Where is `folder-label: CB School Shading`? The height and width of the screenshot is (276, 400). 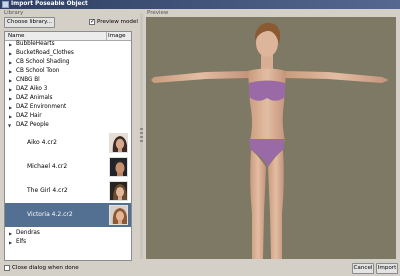
folder-label: CB School Shading is located at coordinates (43, 62).